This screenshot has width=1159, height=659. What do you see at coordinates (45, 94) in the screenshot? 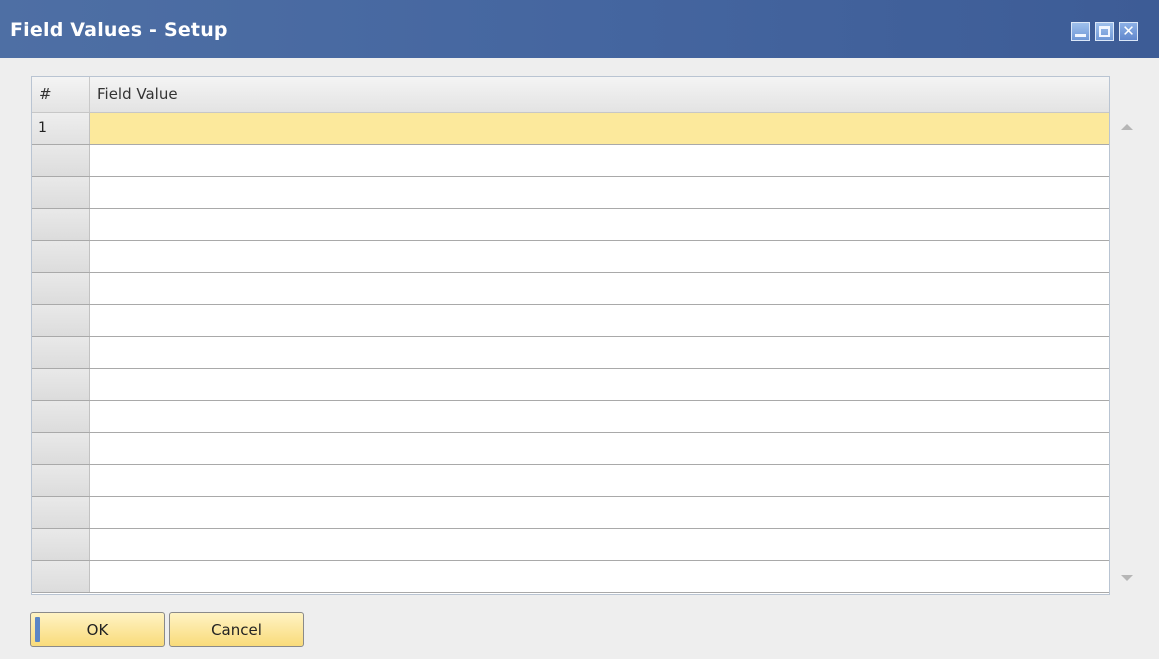
I see `column-header-number-label: #` at bounding box center [45, 94].